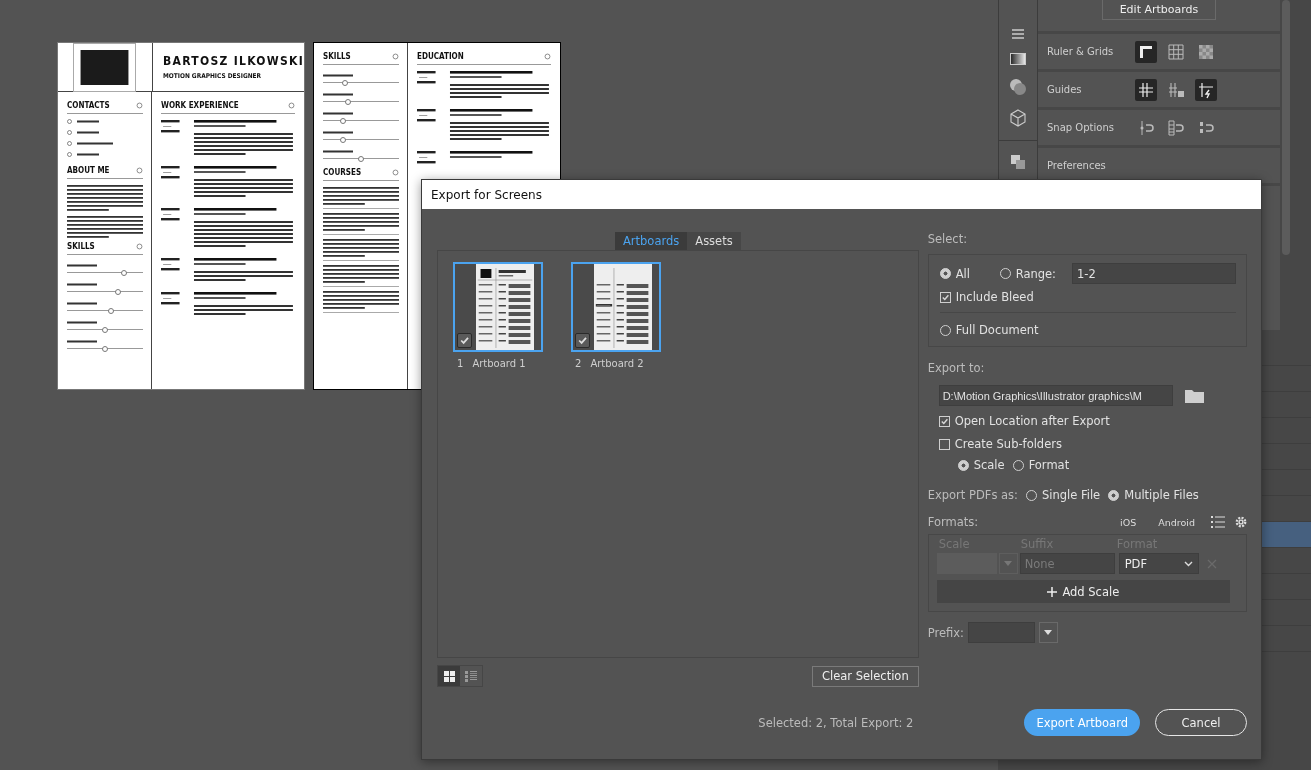 The image size is (1311, 770). I want to click on export-pdfs-label: Export PDFs as:, so click(972, 495).